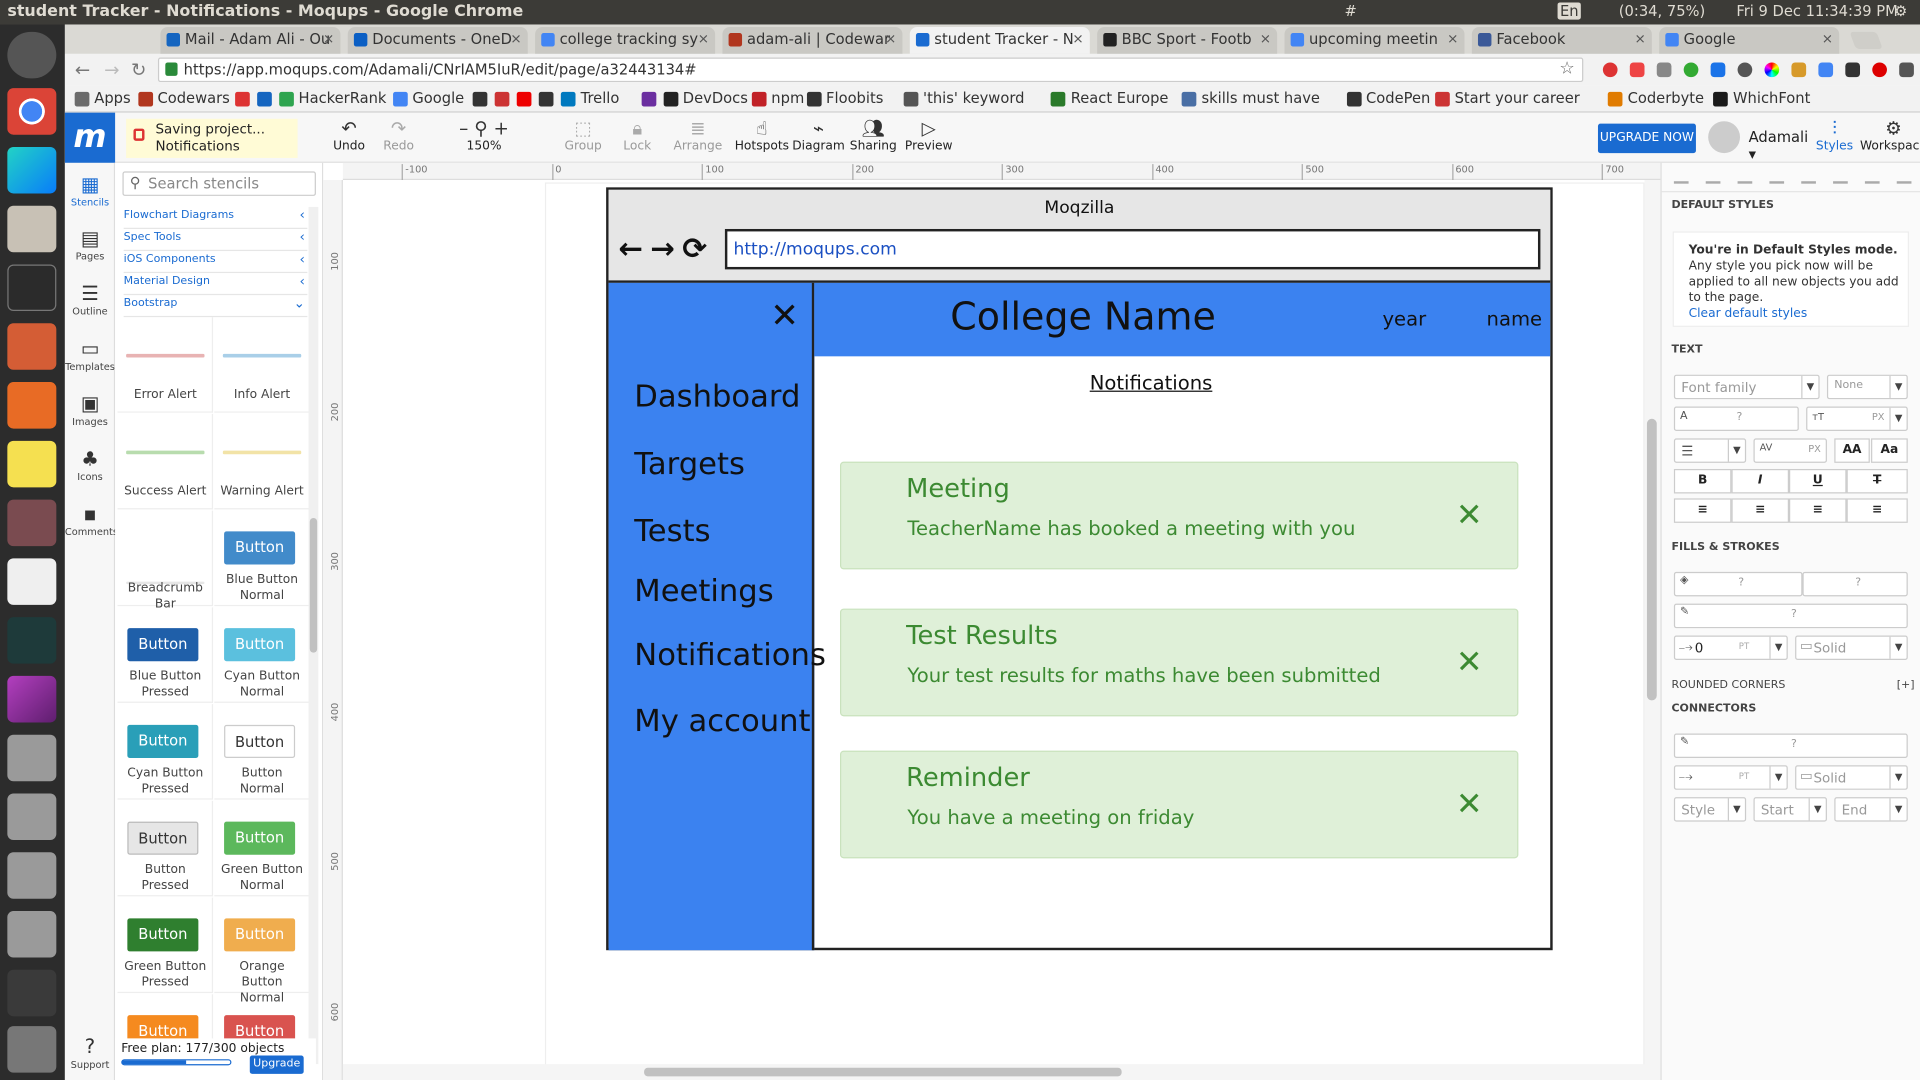 This screenshot has height=1080, width=1920. I want to click on bookmark-item: npm, so click(777, 98).